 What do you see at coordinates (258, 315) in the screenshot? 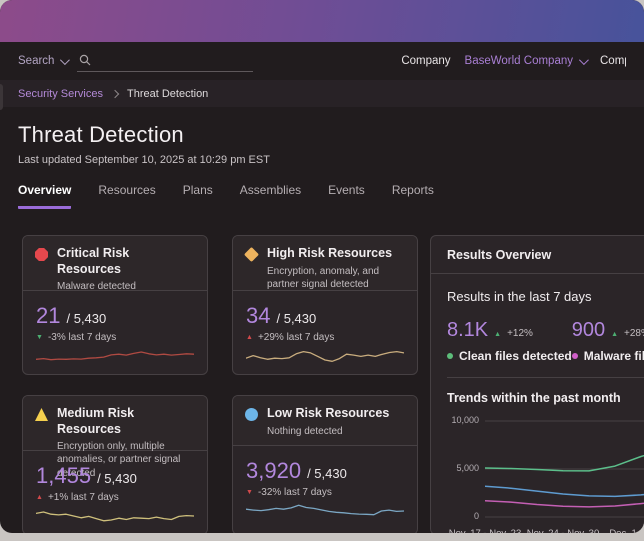
I see `risk-count: 34` at bounding box center [258, 315].